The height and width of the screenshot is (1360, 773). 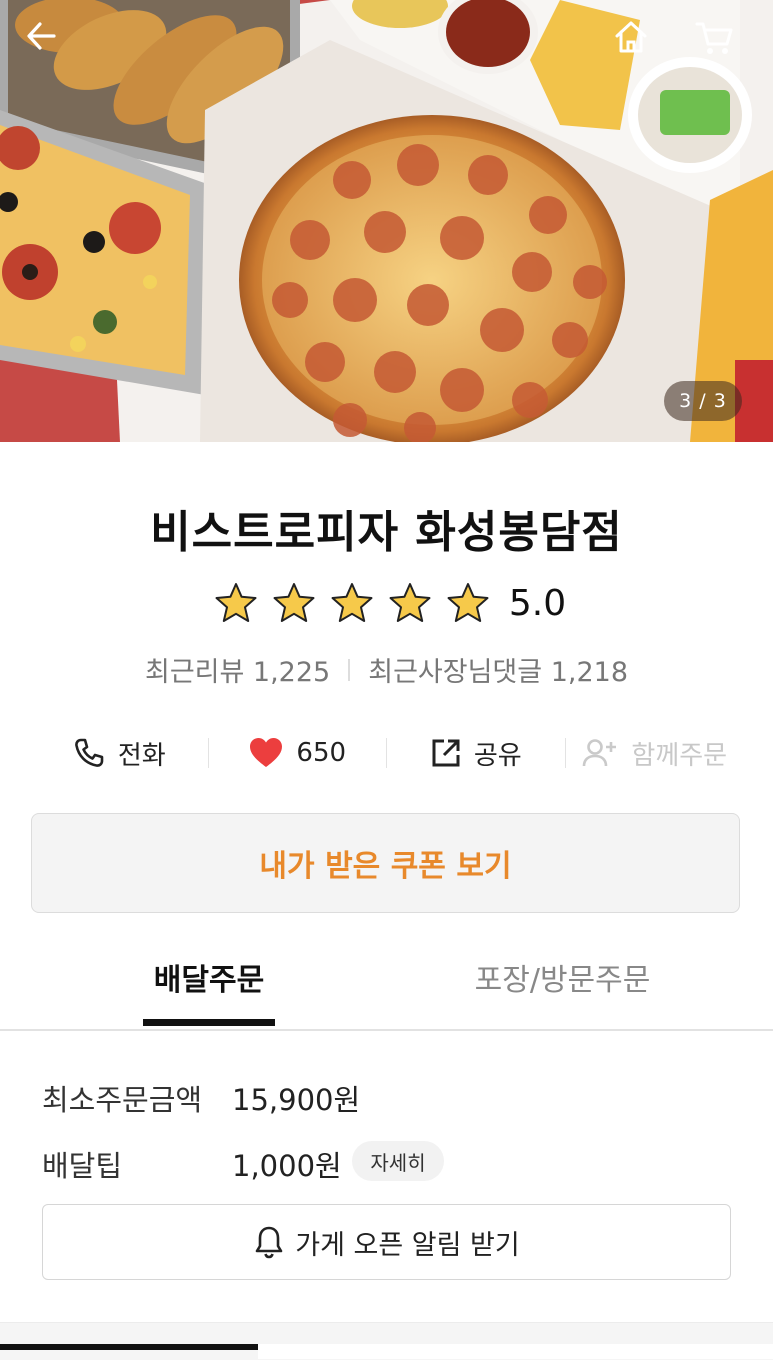 What do you see at coordinates (237, 669) in the screenshot?
I see `recent-reviews-count: 최근리뷰 1,225` at bounding box center [237, 669].